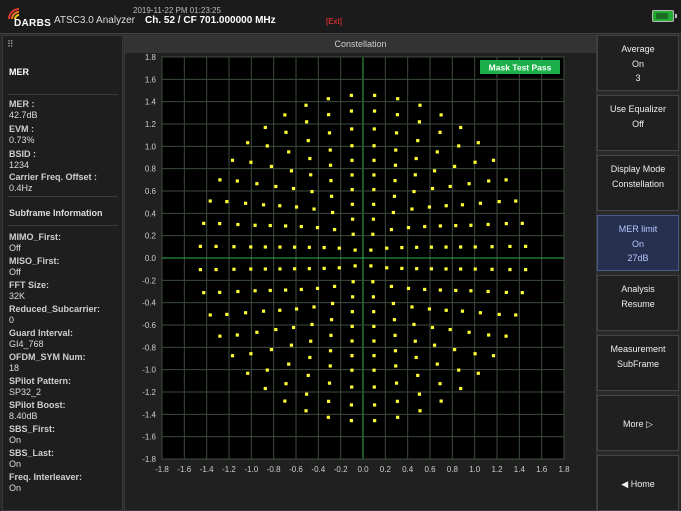  What do you see at coordinates (151, 146) in the screenshot?
I see `y-tick-label: 1.0` at bounding box center [151, 146].